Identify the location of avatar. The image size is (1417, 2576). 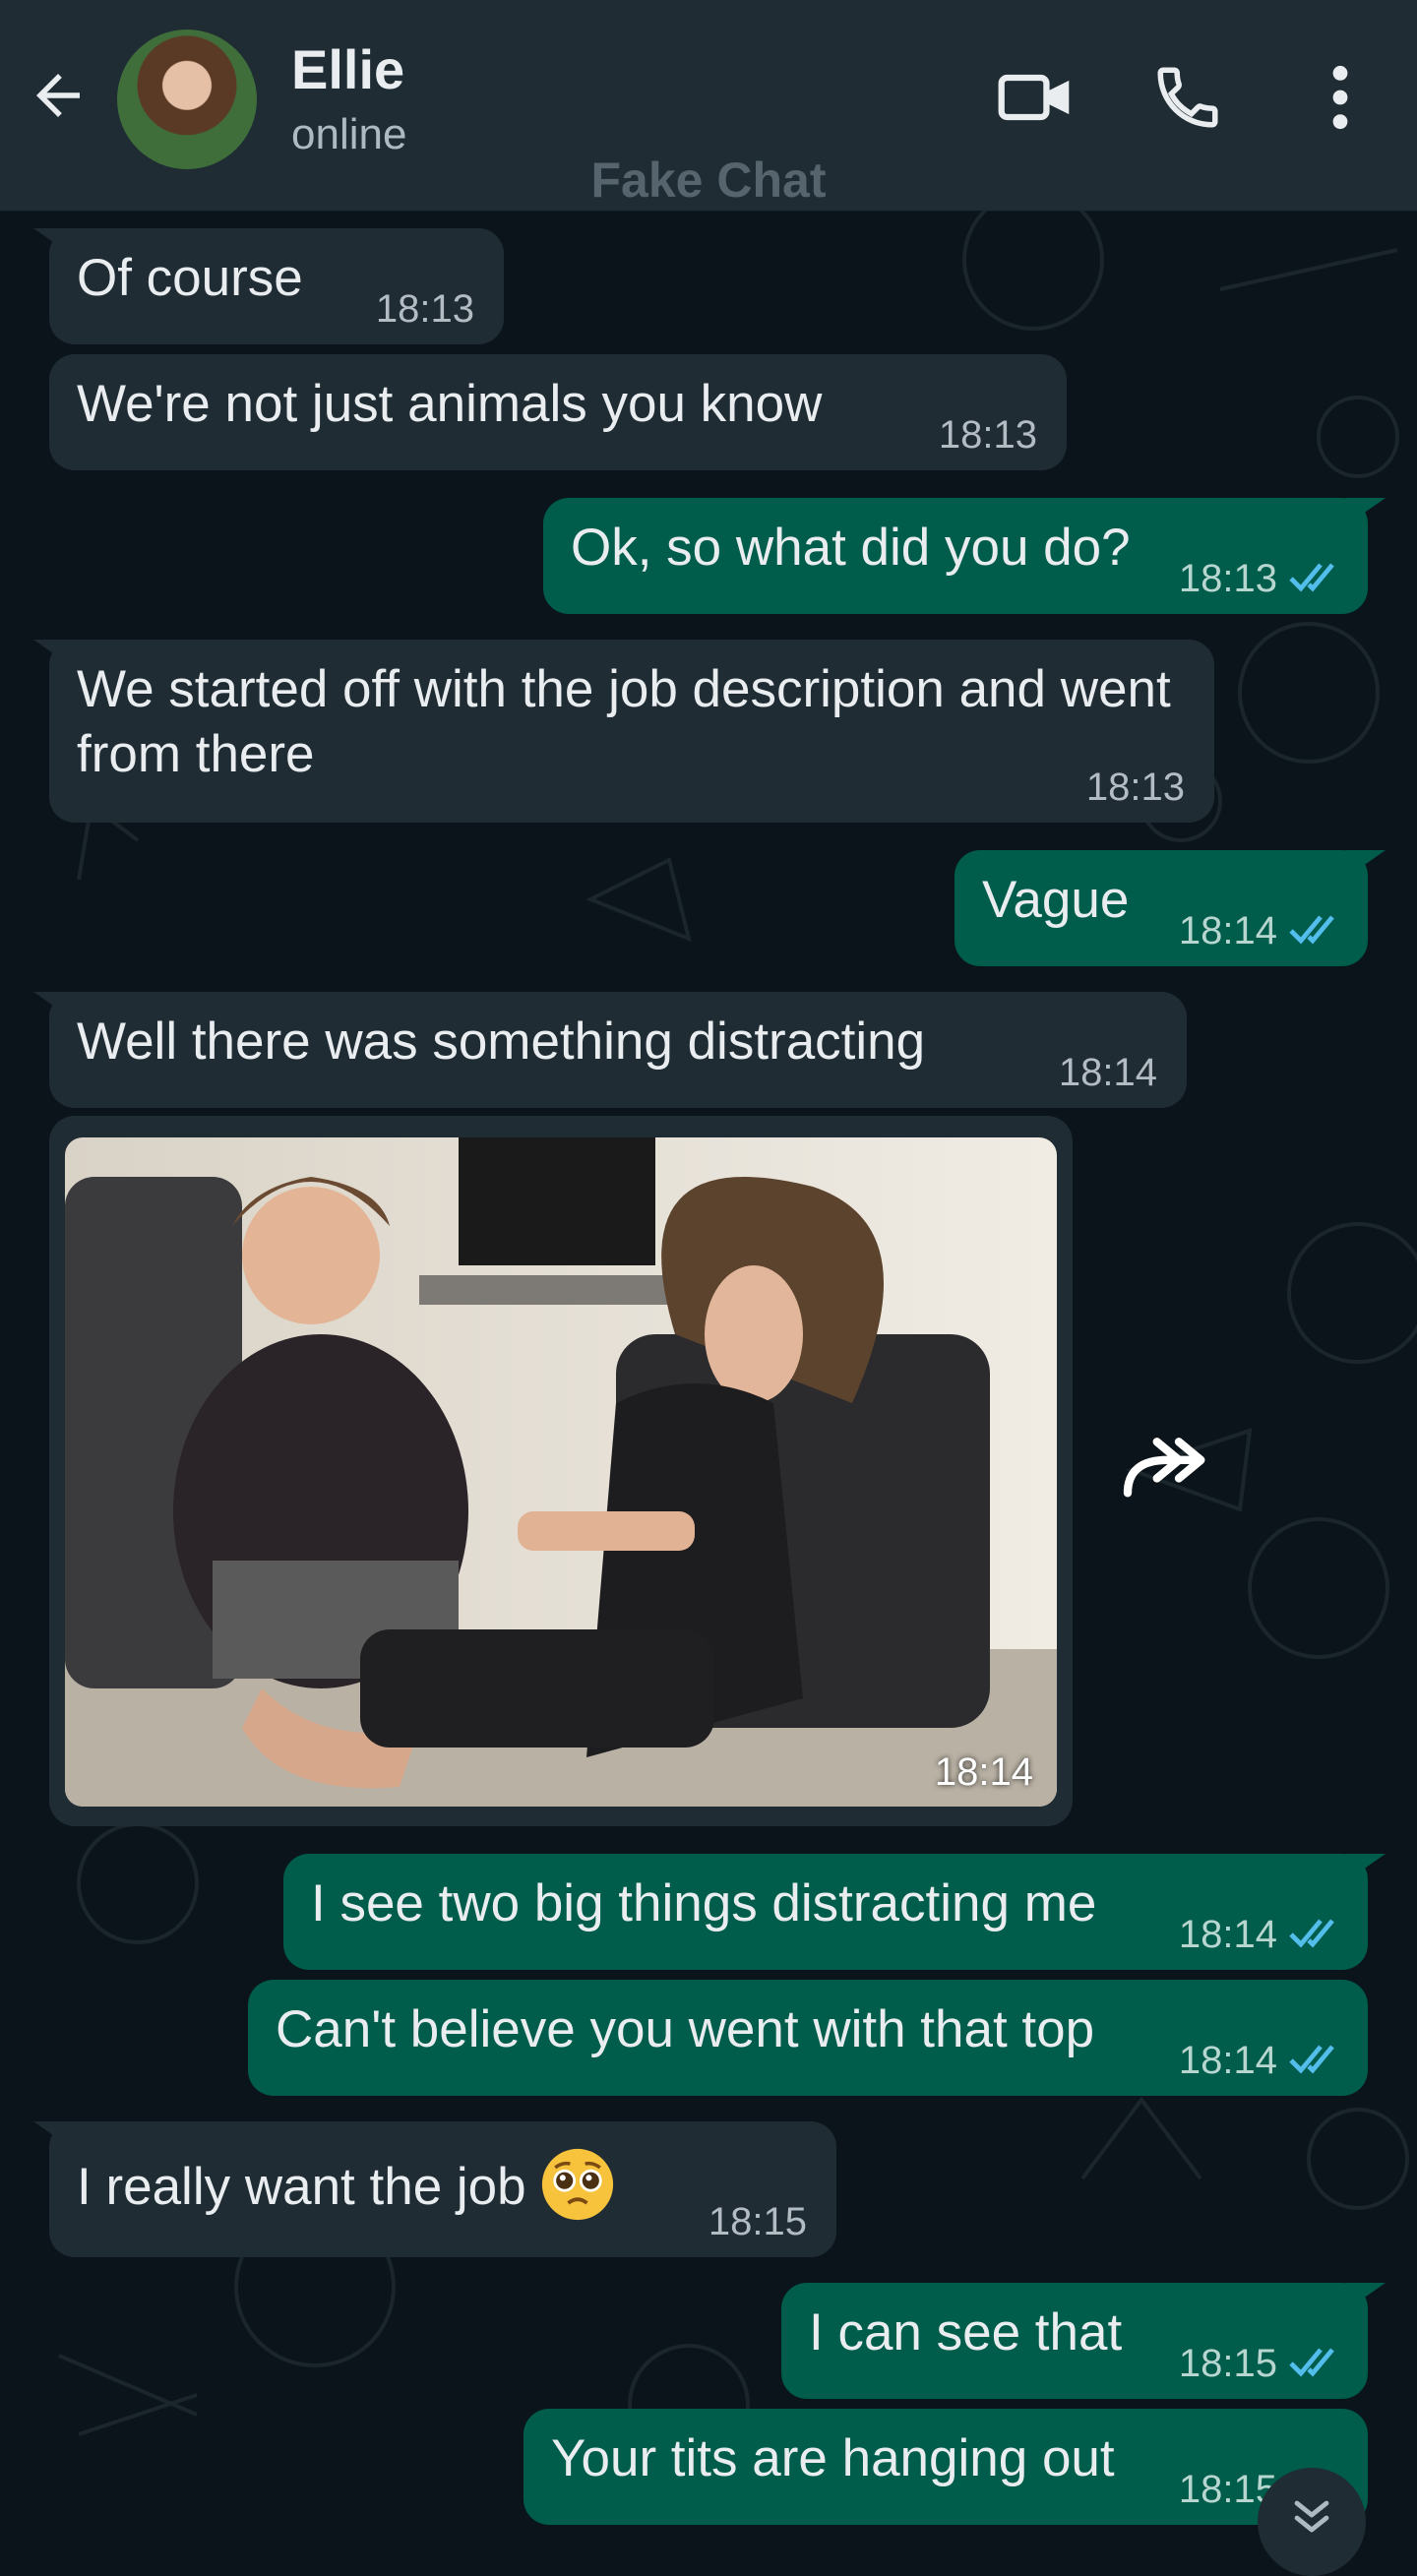
(187, 99).